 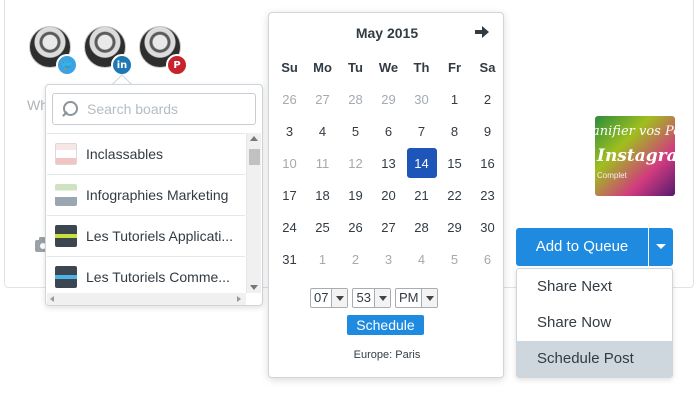 What do you see at coordinates (254, 157) in the screenshot?
I see `scrollbar-thumb` at bounding box center [254, 157].